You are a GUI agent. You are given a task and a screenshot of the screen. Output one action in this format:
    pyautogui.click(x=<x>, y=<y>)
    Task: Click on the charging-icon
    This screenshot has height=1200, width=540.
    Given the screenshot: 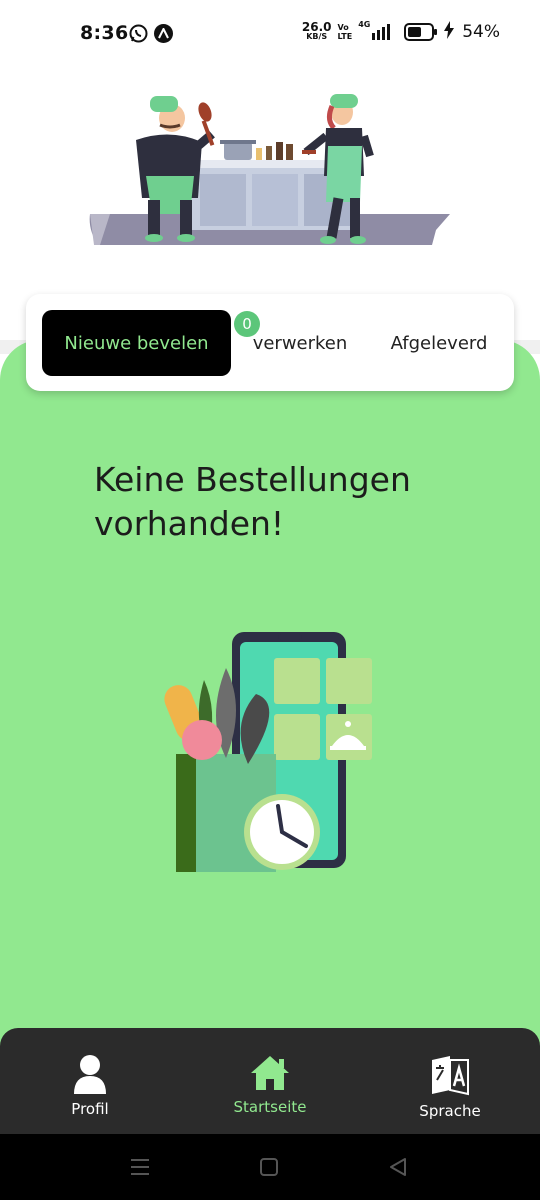 What is the action you would take?
    pyautogui.click(x=449, y=32)
    